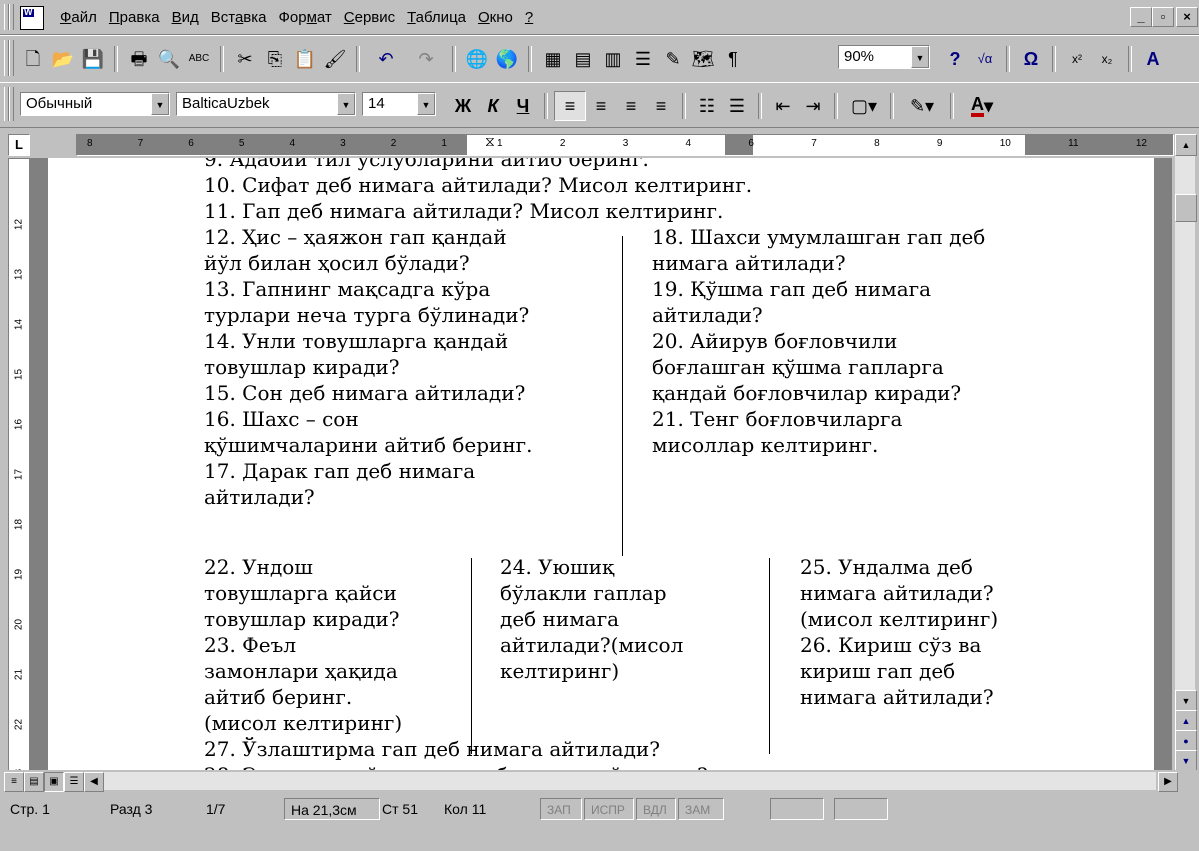 The width and height of the screenshot is (1199, 851). What do you see at coordinates (1054, 59) in the screenshot?
I see `separator` at bounding box center [1054, 59].